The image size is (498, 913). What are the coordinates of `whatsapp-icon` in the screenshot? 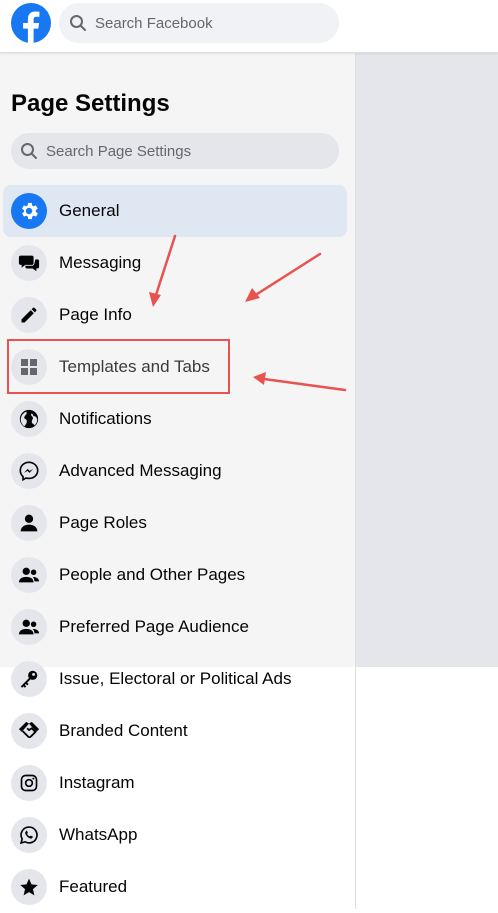 It's located at (29, 835).